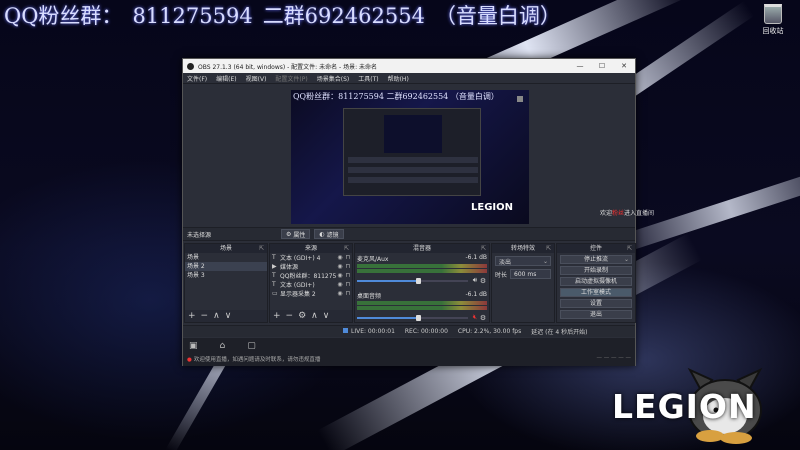 The width and height of the screenshot is (800, 450). I want to click on channel-db: -6.1 dB, so click(476, 294).